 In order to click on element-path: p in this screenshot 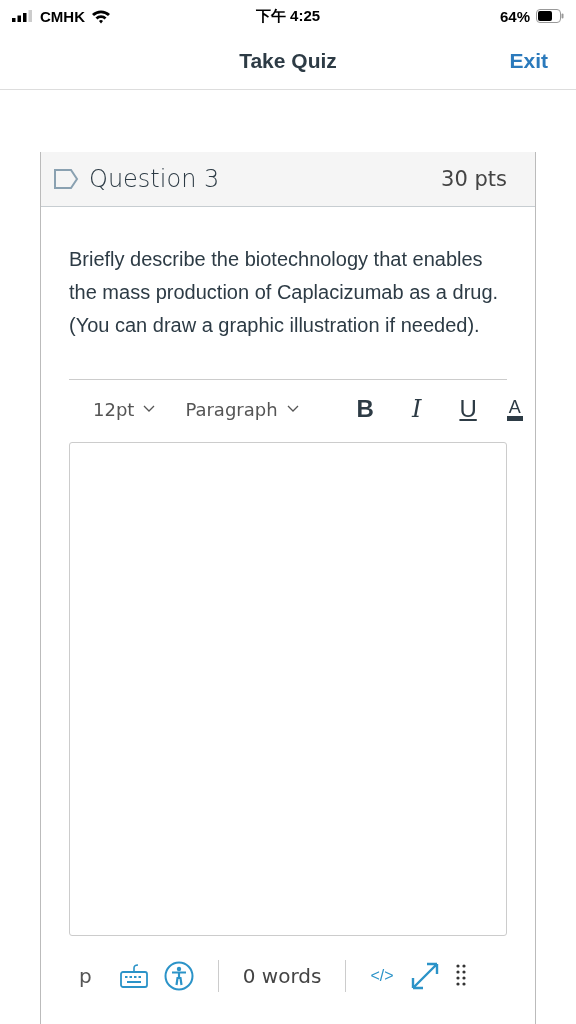, I will do `click(85, 976)`.